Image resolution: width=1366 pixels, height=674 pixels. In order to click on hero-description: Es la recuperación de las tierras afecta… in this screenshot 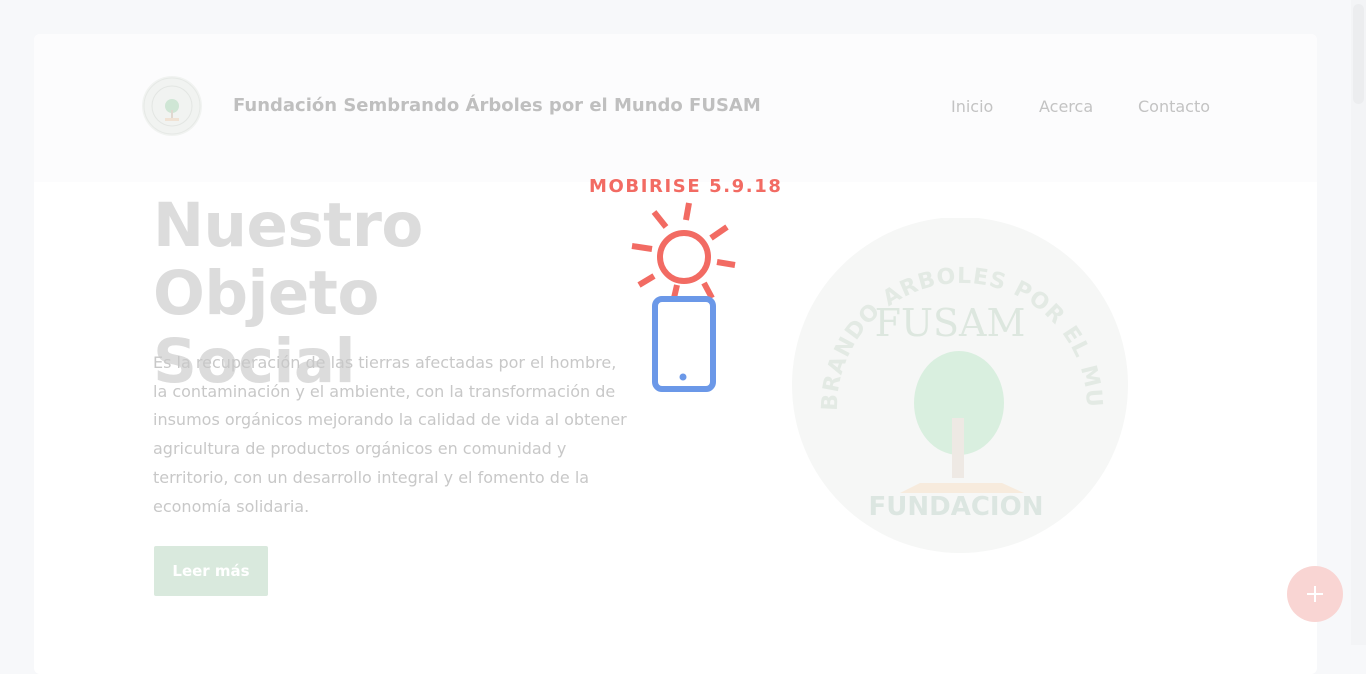, I will do `click(390, 434)`.